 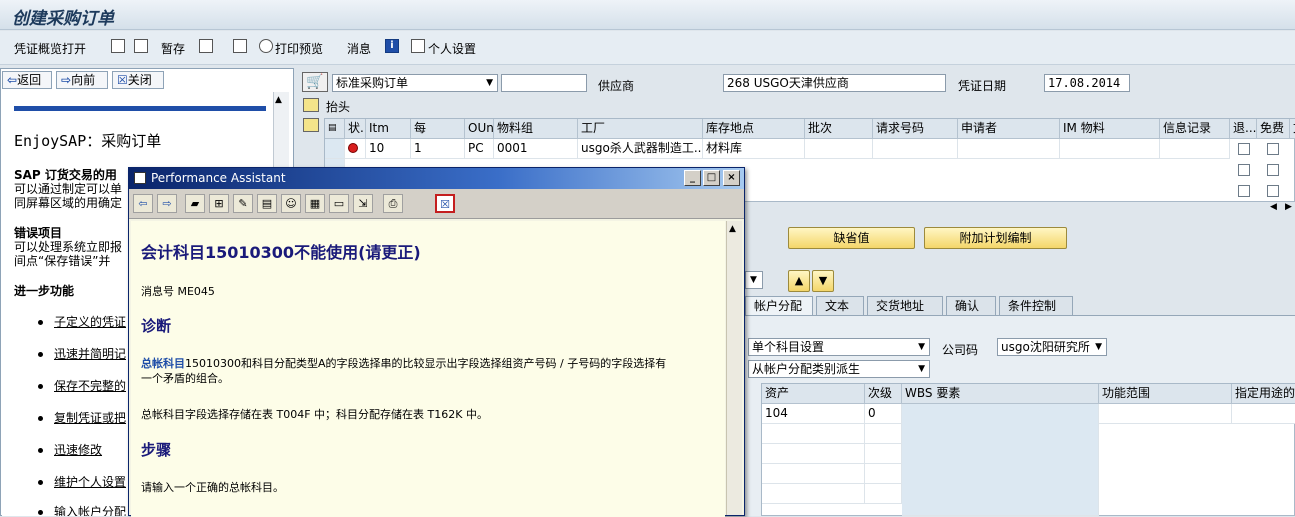 I want to click on expand-header-icon, so click(x=311, y=105).